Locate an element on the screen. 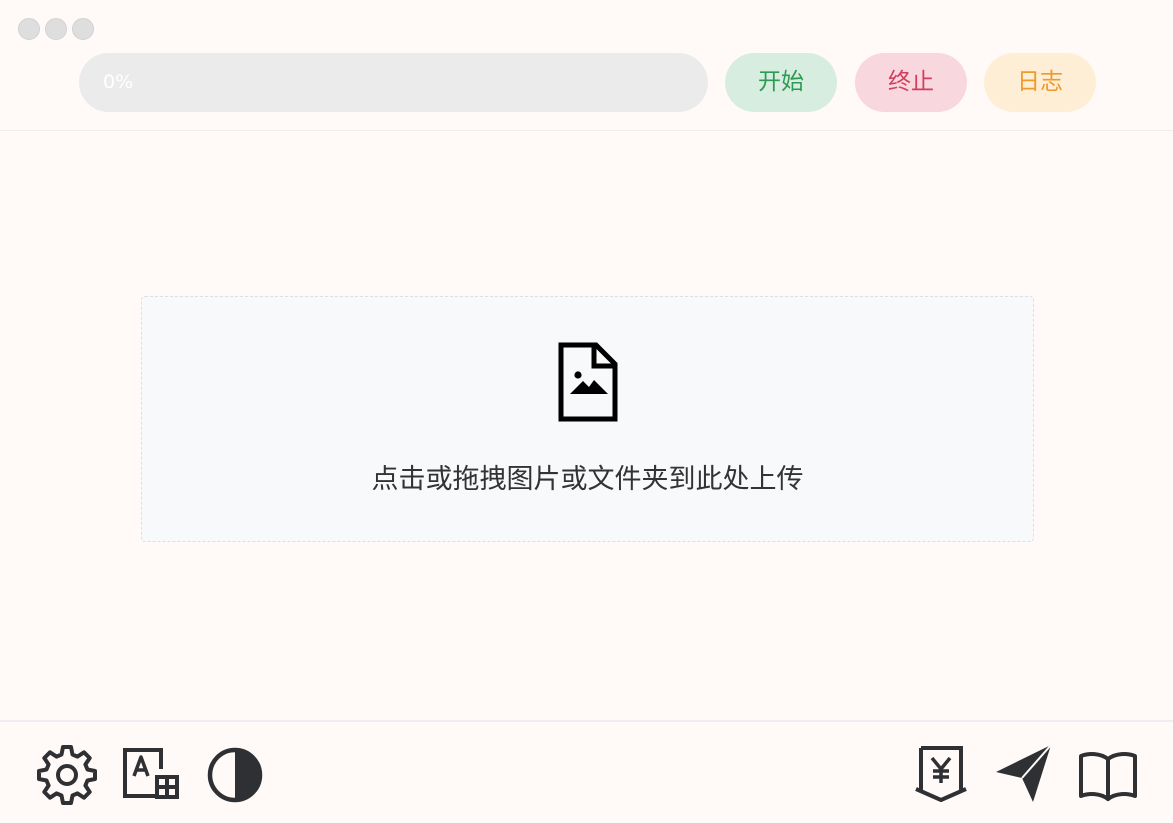  book-icon is located at coordinates (1108, 775).